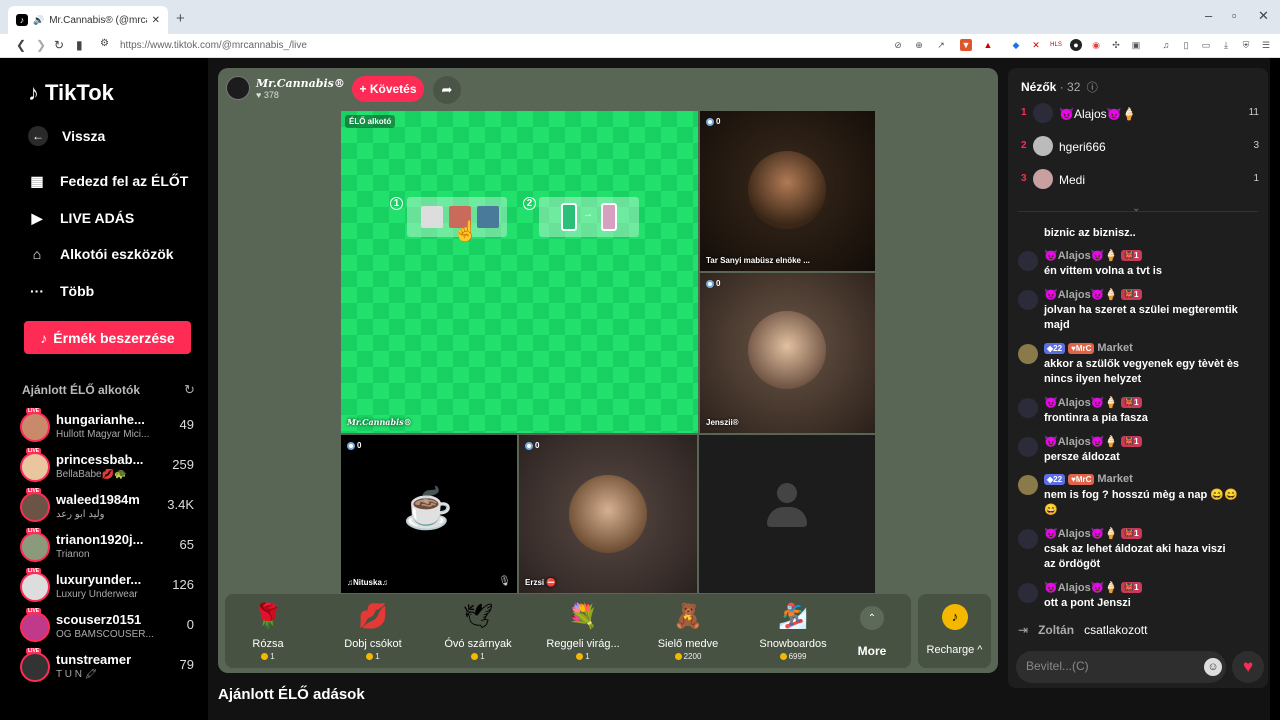 Image resolution: width=1280 pixels, height=720 pixels. Describe the element at coordinates (80, 514) in the screenshot. I see `creator-subtitle: وليد ابو رعد` at that location.